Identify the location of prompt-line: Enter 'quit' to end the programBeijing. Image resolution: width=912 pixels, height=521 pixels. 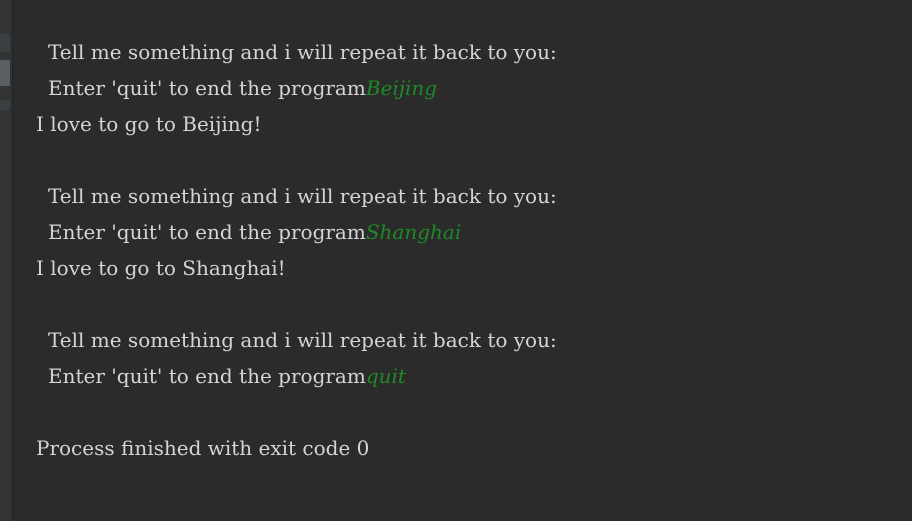
(463, 88).